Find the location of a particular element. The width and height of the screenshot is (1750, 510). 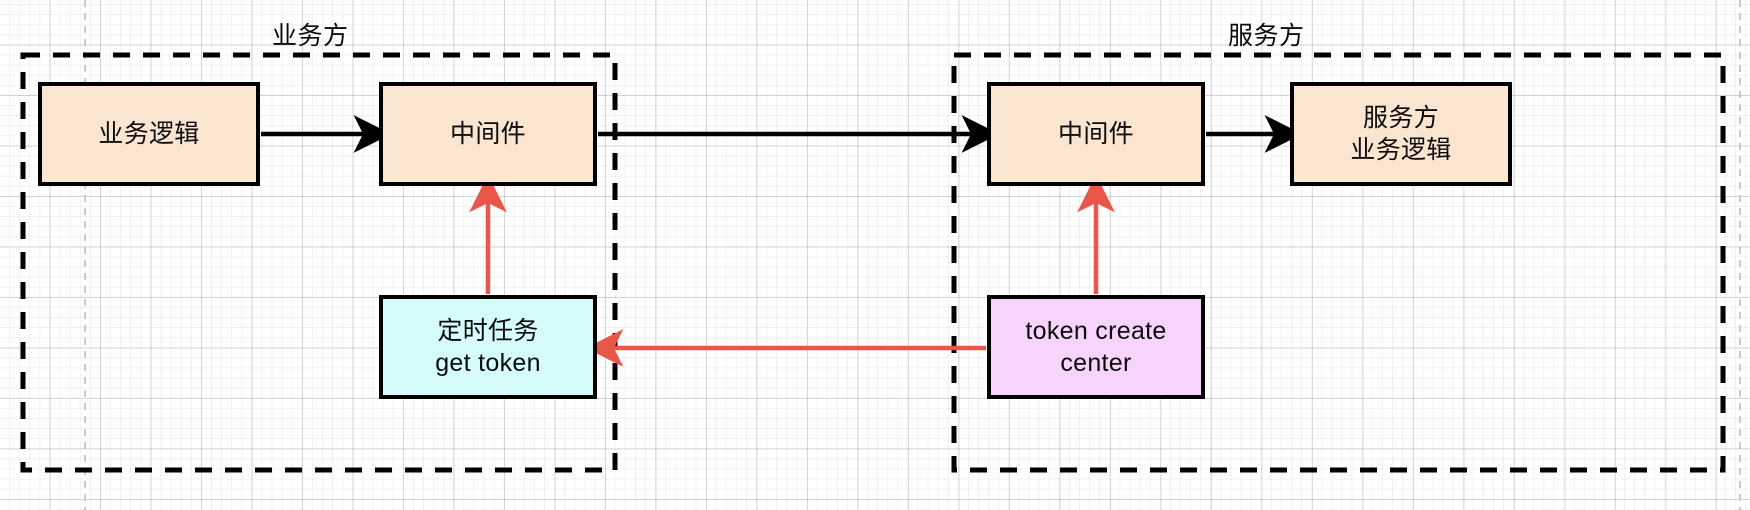

zone-label-provider: 服务方 is located at coordinates (1266, 36).